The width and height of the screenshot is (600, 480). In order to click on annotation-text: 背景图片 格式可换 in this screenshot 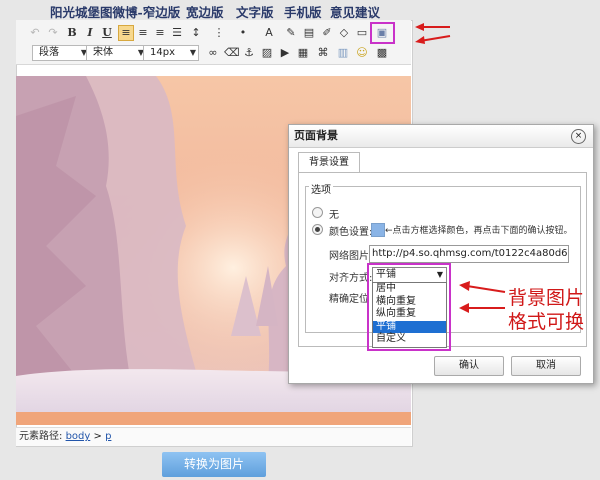, I will do `click(554, 310)`.